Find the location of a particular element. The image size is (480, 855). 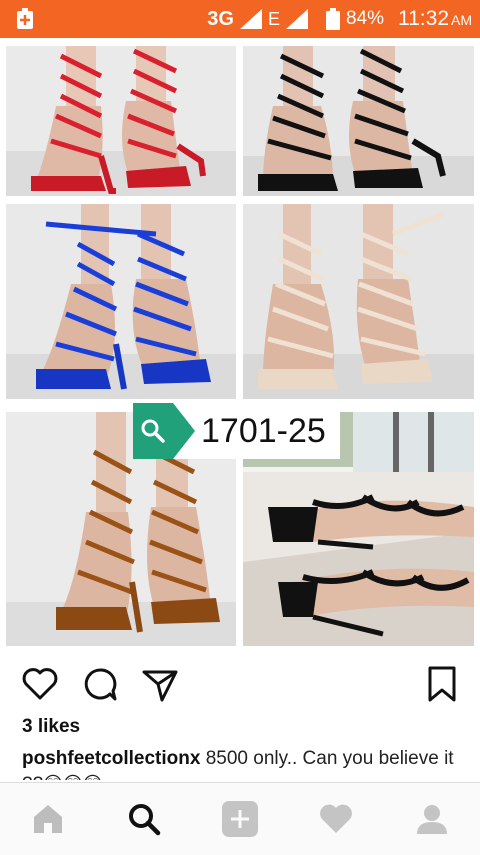

nav-activity is located at coordinates (336, 819).